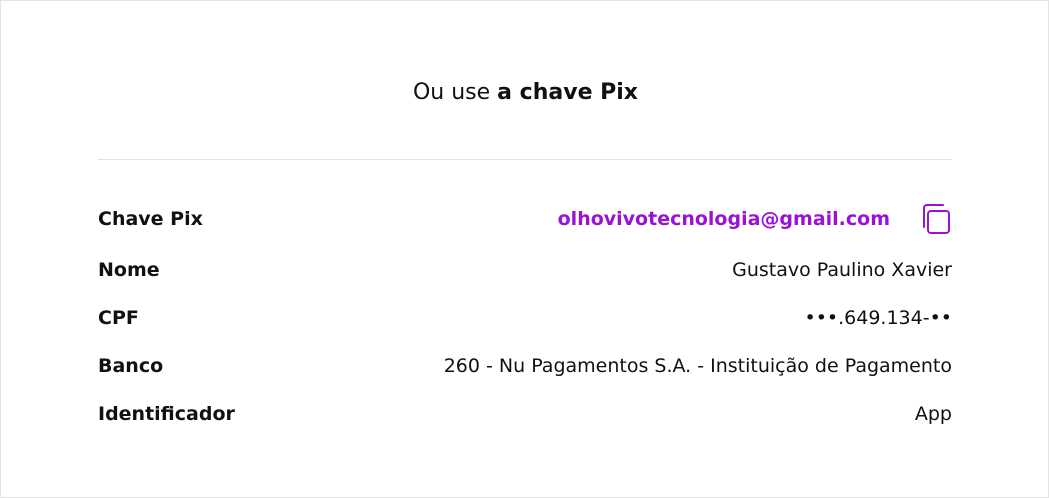 The width and height of the screenshot is (1049, 498). Describe the element at coordinates (933, 414) in the screenshot. I see `identifier-value: App` at that location.